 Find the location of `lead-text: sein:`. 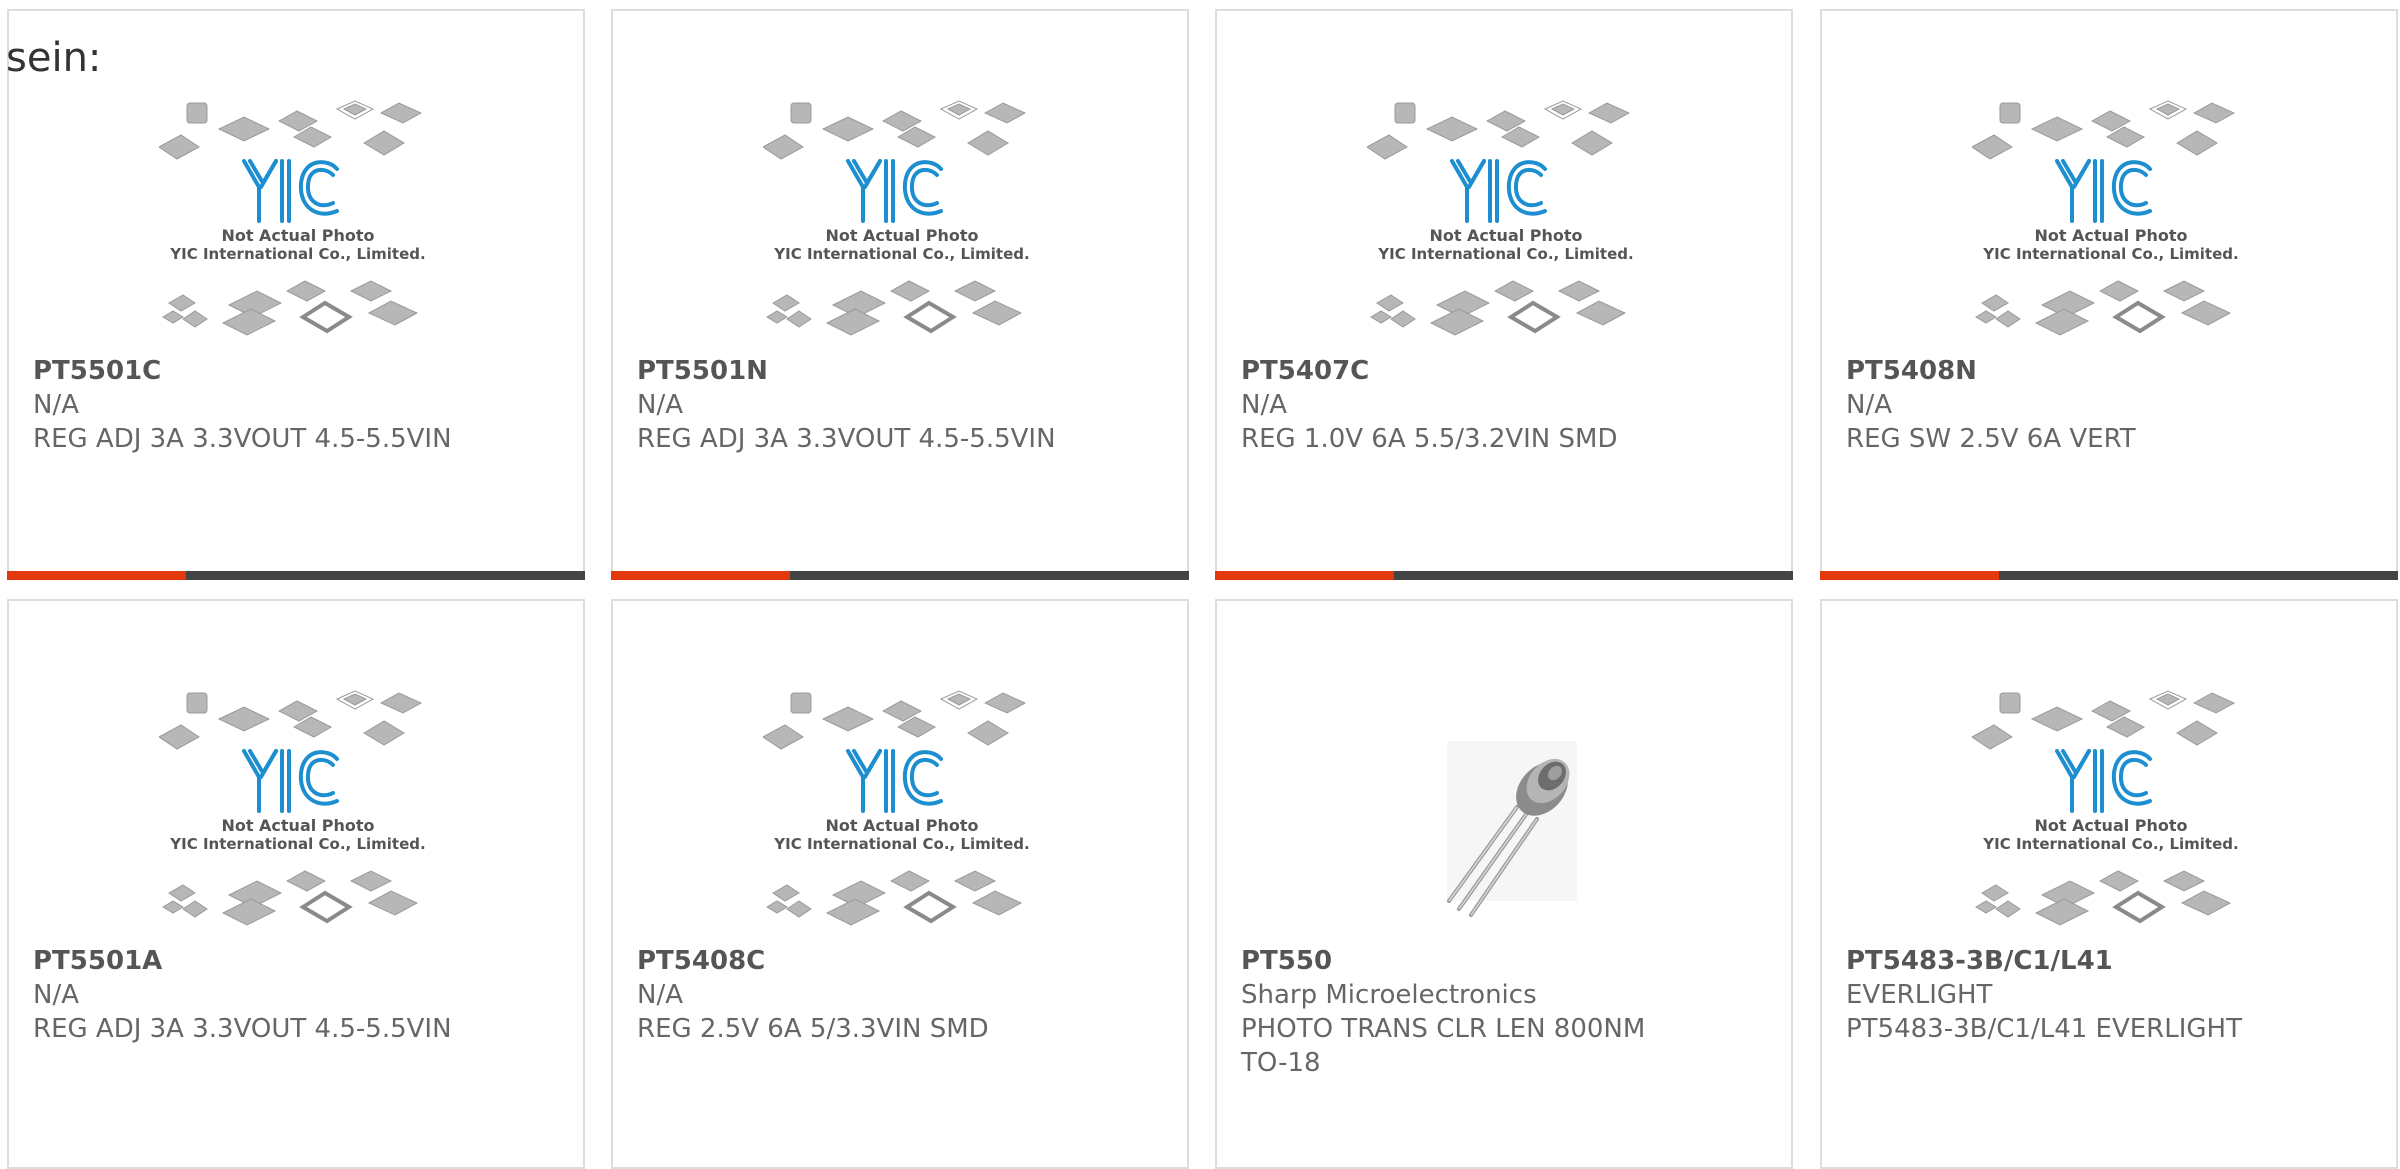

lead-text: sein: is located at coordinates (54, 58).